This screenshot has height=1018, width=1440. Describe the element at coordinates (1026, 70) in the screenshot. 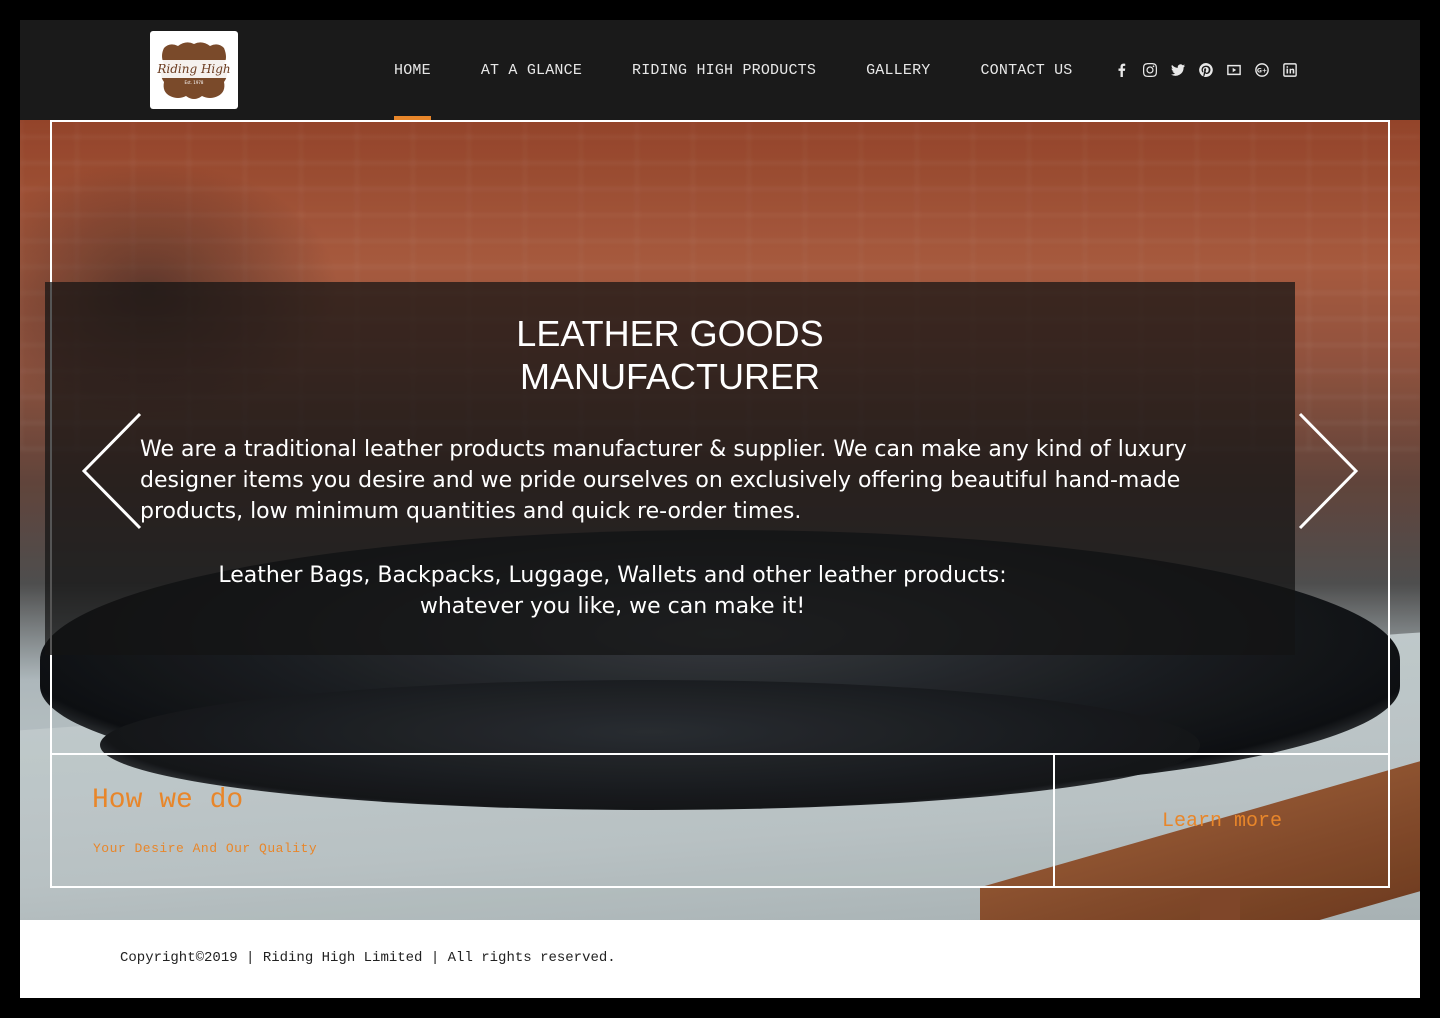

I see `nav-contact-us: CONTACT US` at that location.